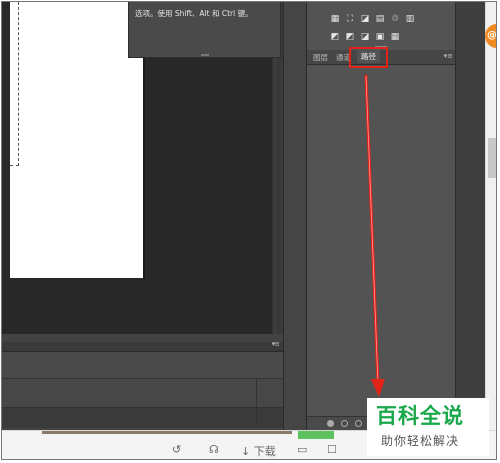 The image size is (500, 463). What do you see at coordinates (372, 230) in the screenshot?
I see `arrow-shaft-highlight` at bounding box center [372, 230].